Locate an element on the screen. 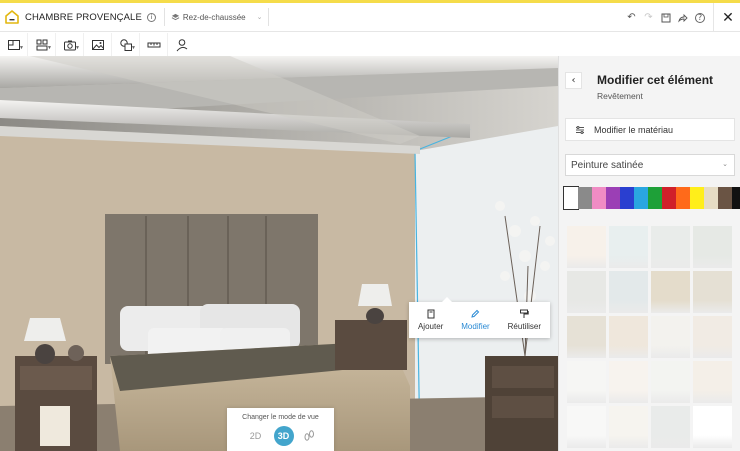 This screenshot has width=740, height=451. color-filter-swatches is located at coordinates (651, 198).